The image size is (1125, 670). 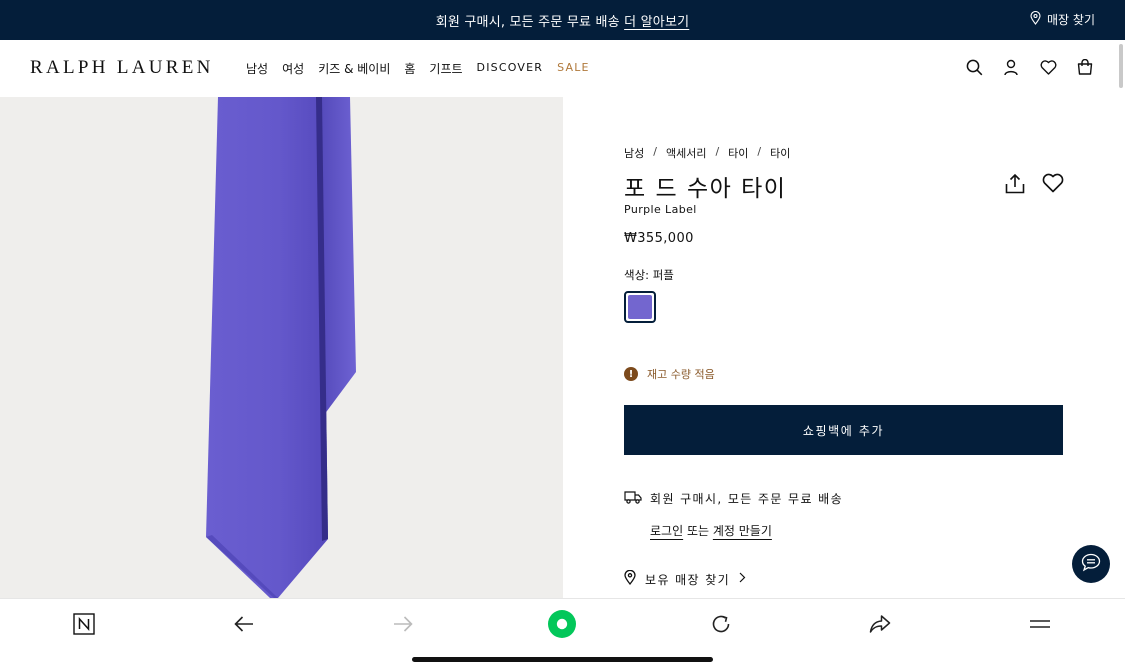 I want to click on brand-logo: RALPH LAUREN, so click(x=122, y=68).